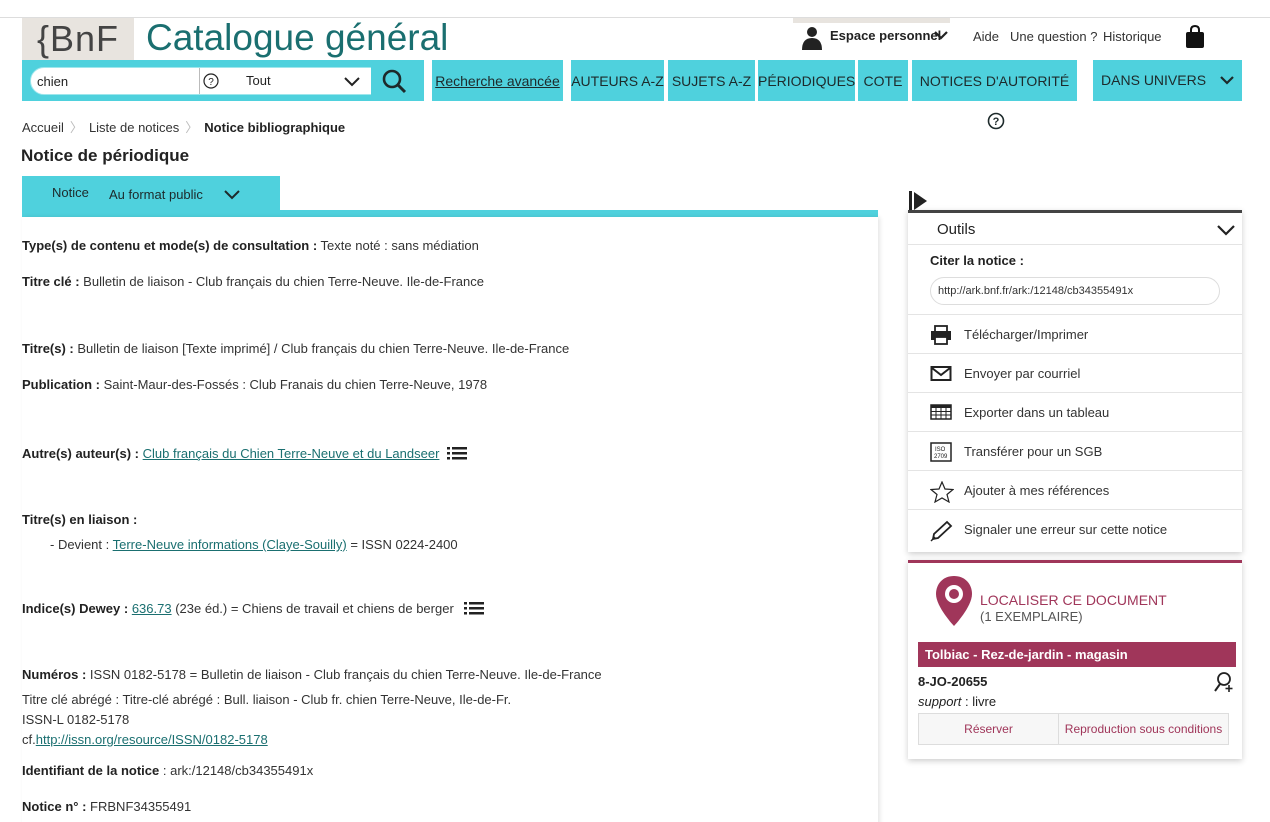  I want to click on tool-export: Exporter dans un tableau, so click(1075, 411).